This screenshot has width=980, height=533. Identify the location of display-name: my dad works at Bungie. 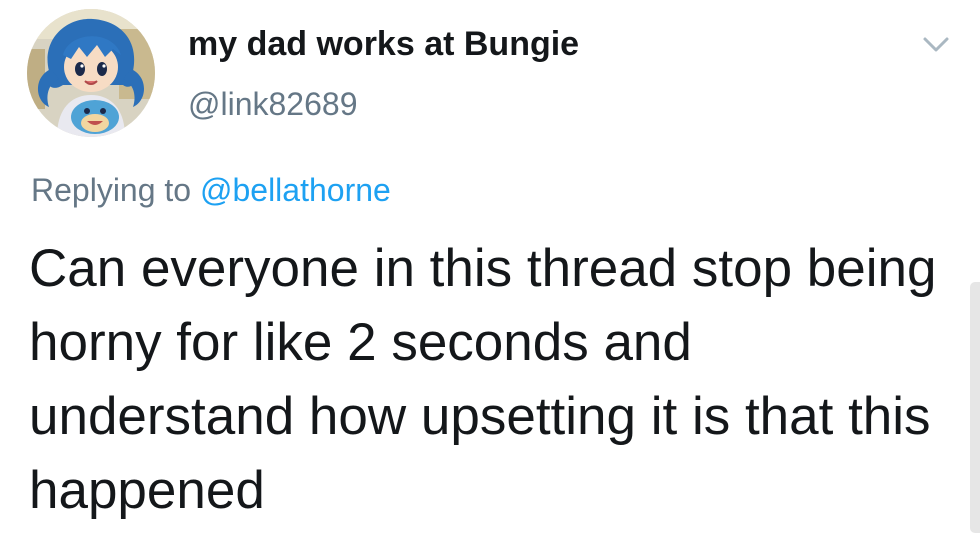
(383, 44).